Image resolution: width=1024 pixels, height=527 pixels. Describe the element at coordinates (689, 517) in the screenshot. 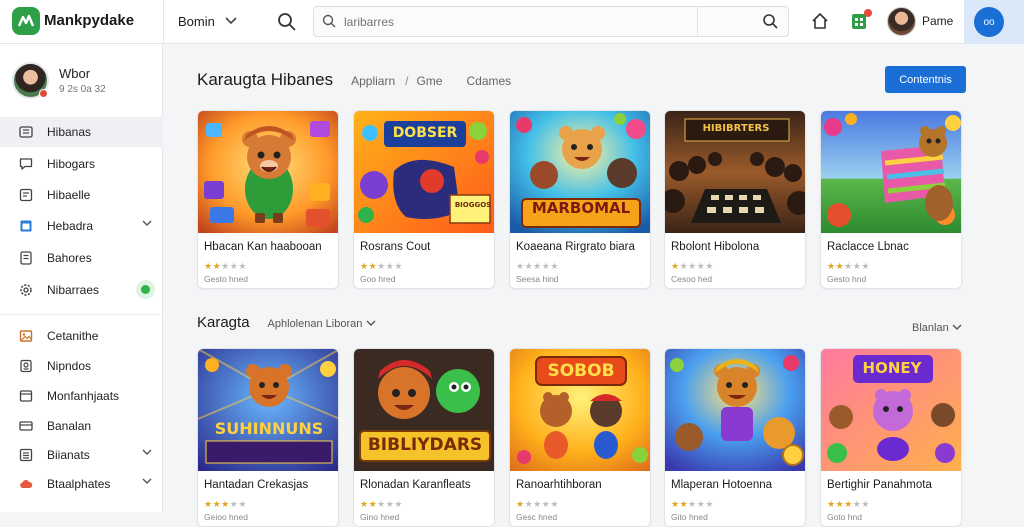

I see `game-meta: Gito hned` at that location.